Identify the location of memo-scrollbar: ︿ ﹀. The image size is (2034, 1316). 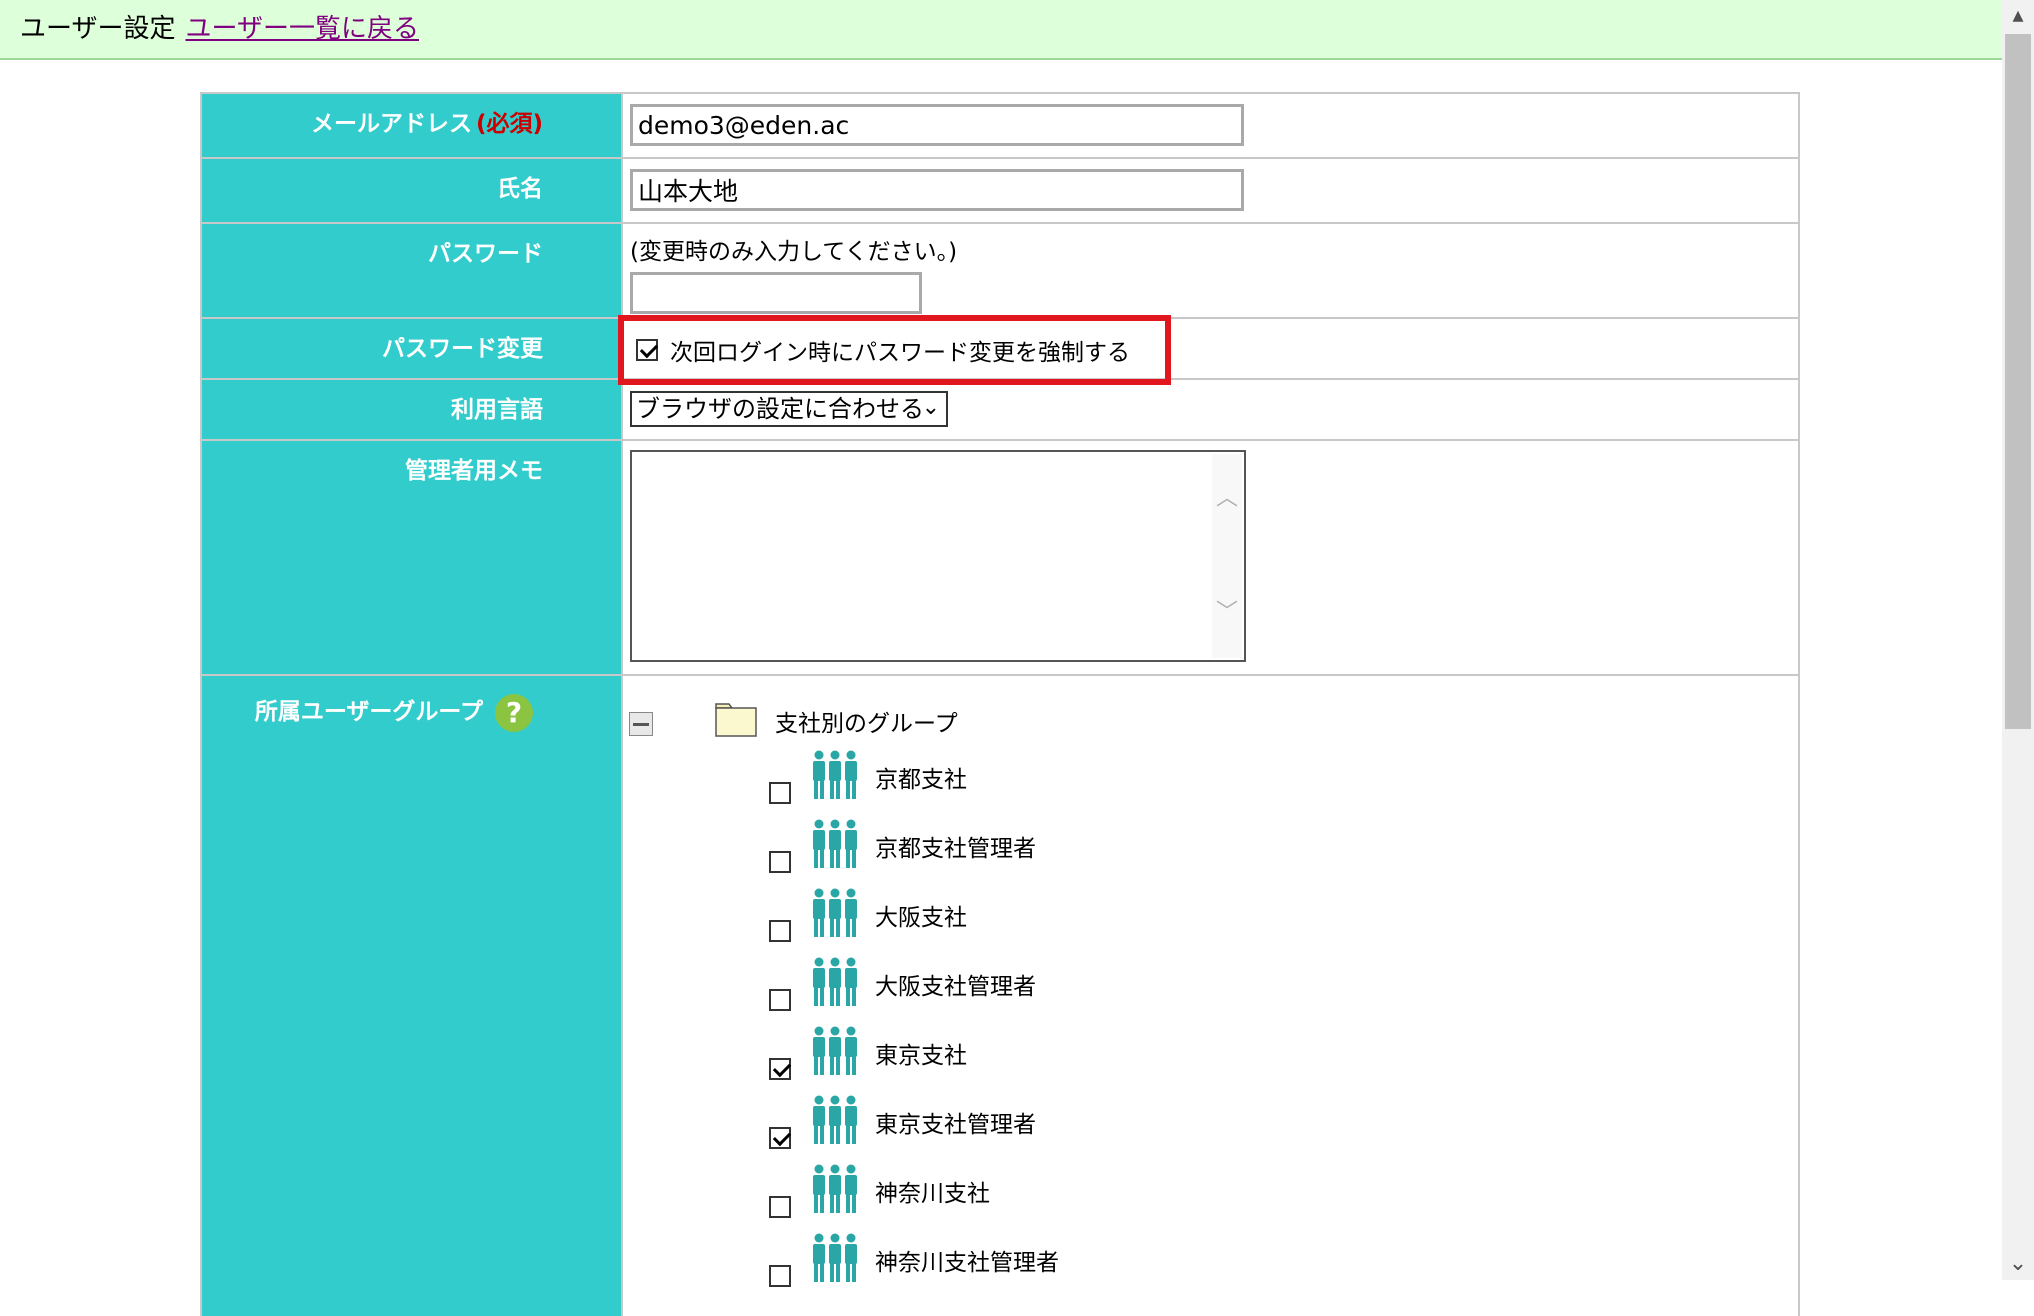
(1227, 556).